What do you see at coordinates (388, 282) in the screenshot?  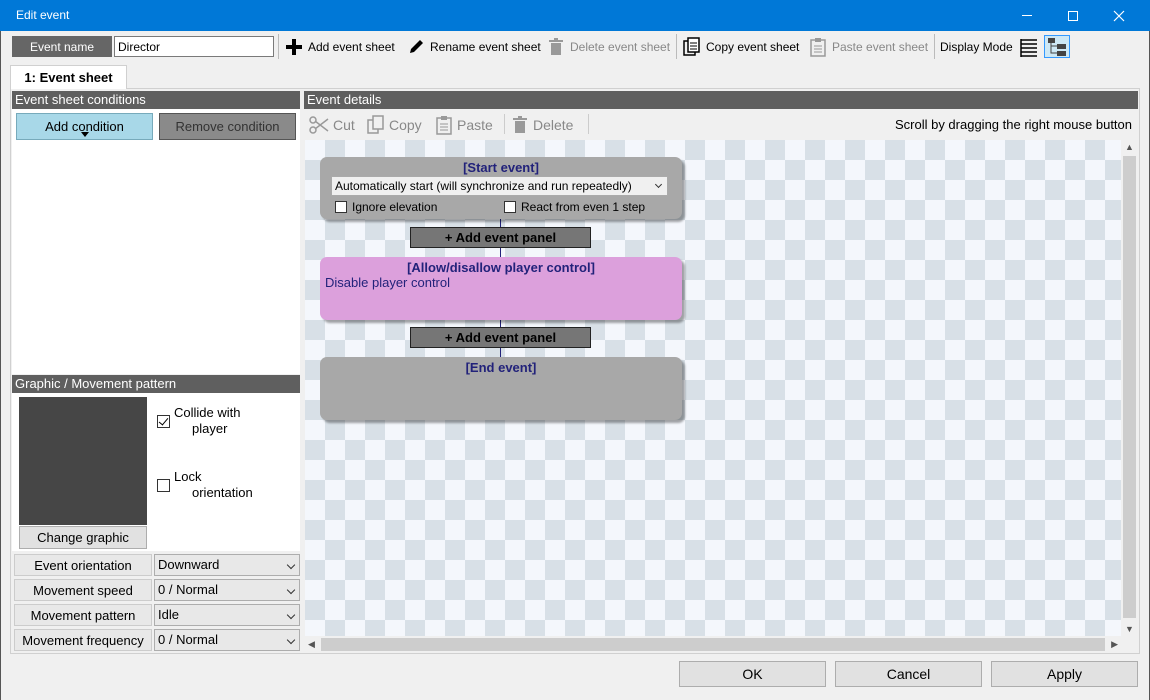 I see `allow-panel-description: Disable player control` at bounding box center [388, 282].